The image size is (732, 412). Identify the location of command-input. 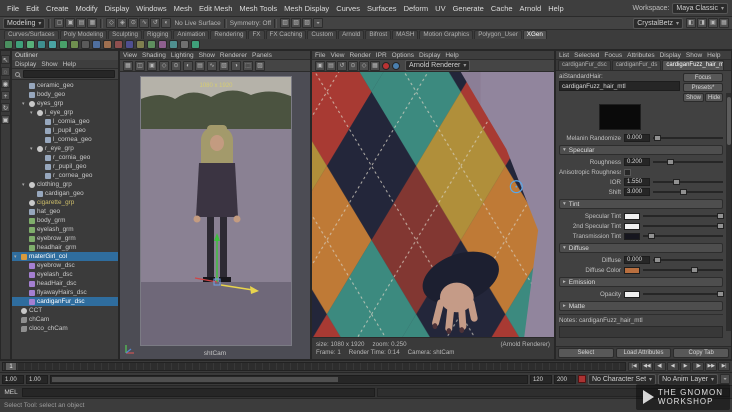
(198, 392).